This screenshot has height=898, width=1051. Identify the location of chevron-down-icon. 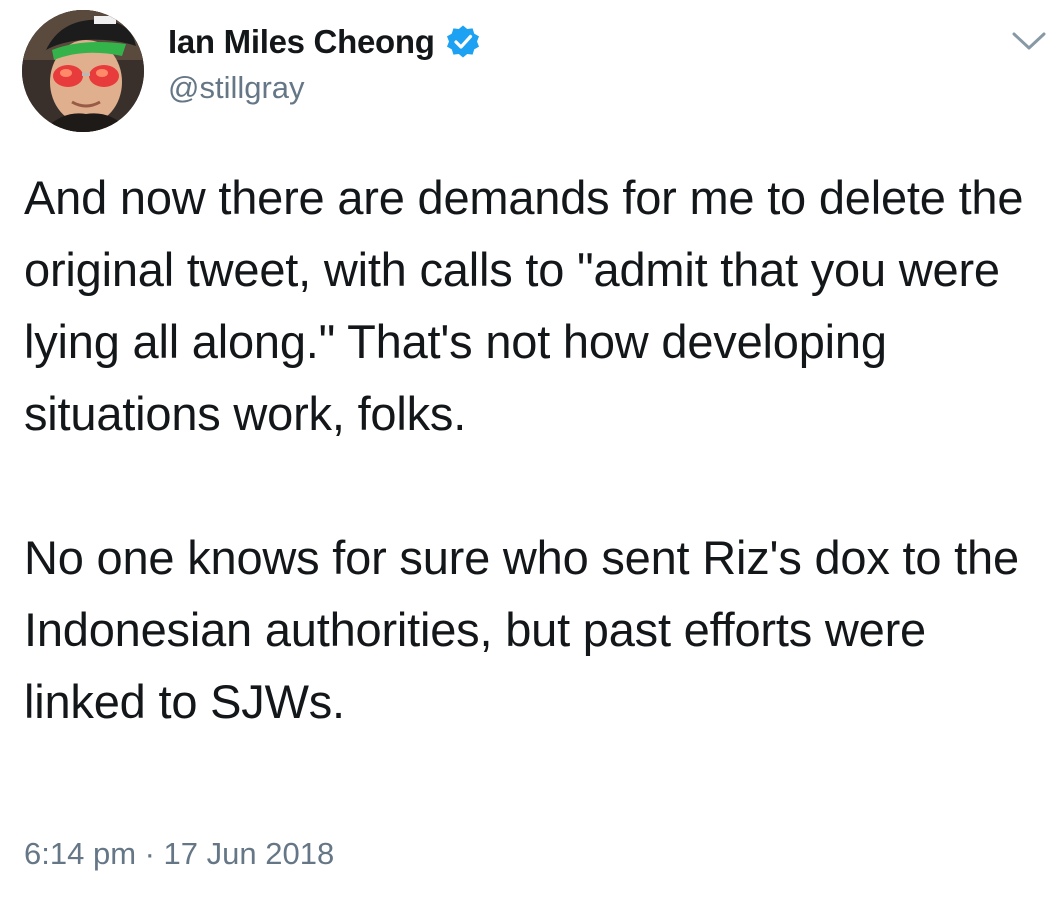
(1029, 41).